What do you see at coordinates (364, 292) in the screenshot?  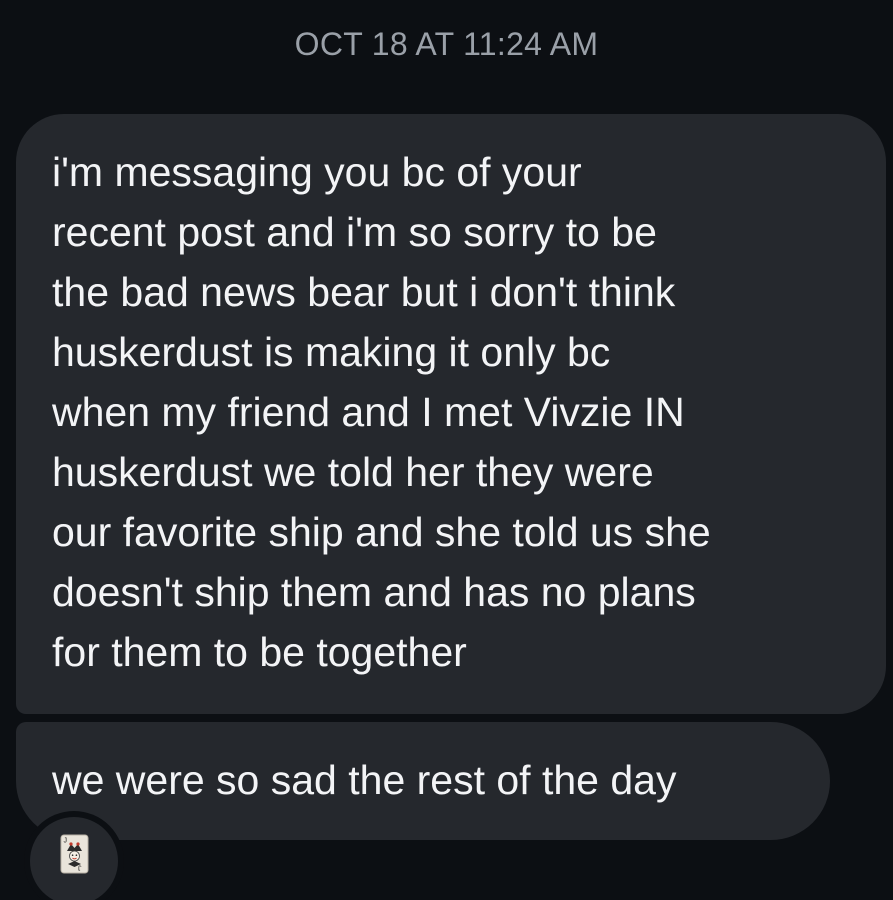 I see `message-line: the bad news bear but i don't think` at bounding box center [364, 292].